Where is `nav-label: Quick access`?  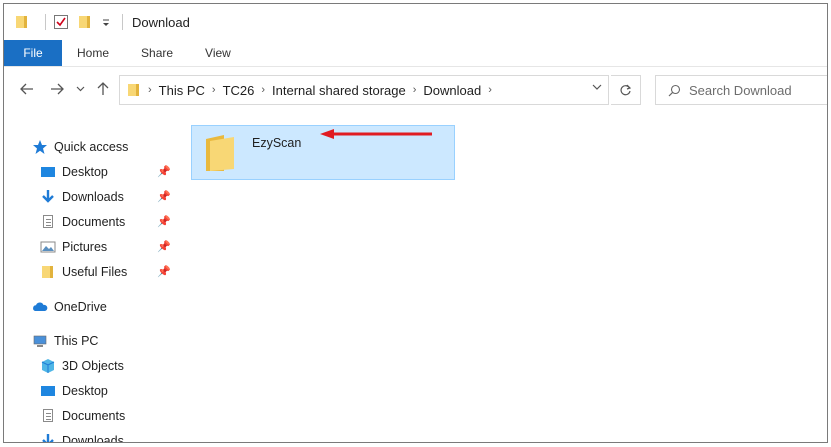 nav-label: Quick access is located at coordinates (91, 147).